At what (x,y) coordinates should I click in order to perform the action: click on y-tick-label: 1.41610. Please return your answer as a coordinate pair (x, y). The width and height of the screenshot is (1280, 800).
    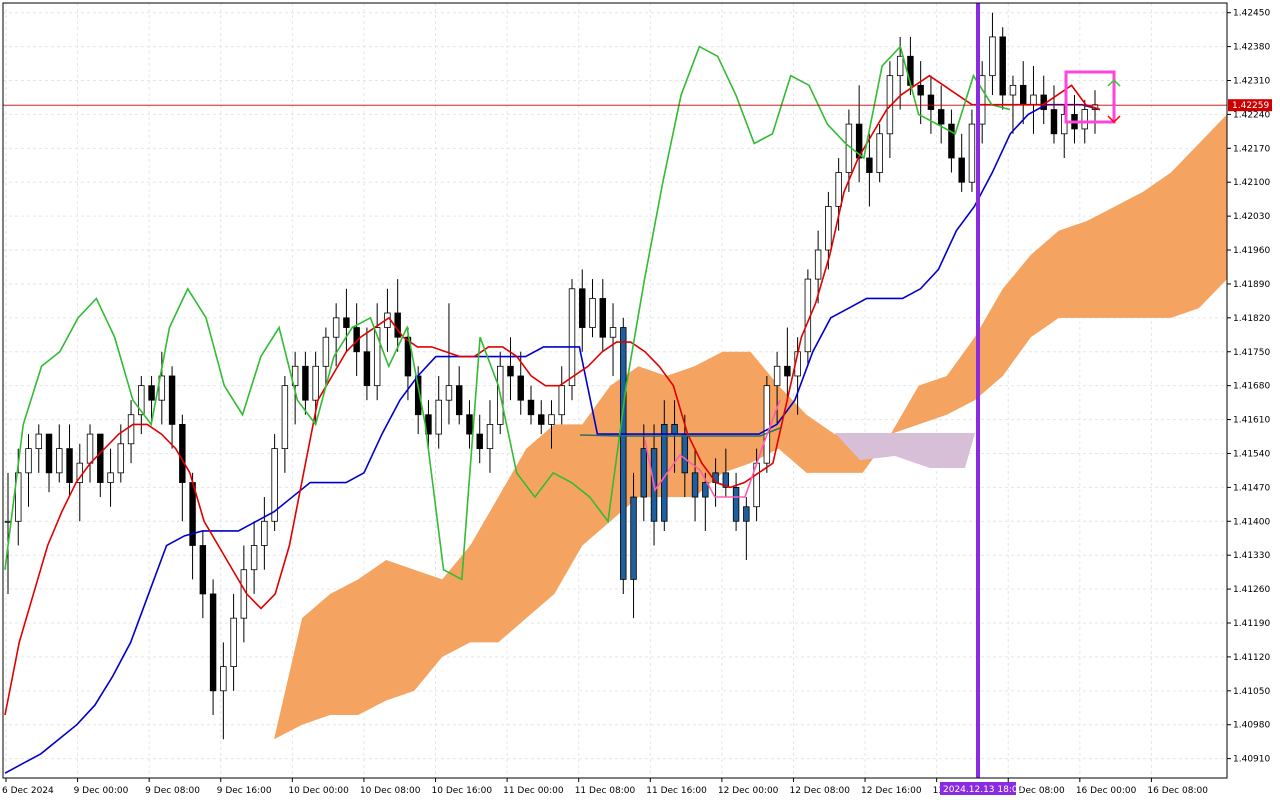
    Looking at the image, I should click on (1251, 421).